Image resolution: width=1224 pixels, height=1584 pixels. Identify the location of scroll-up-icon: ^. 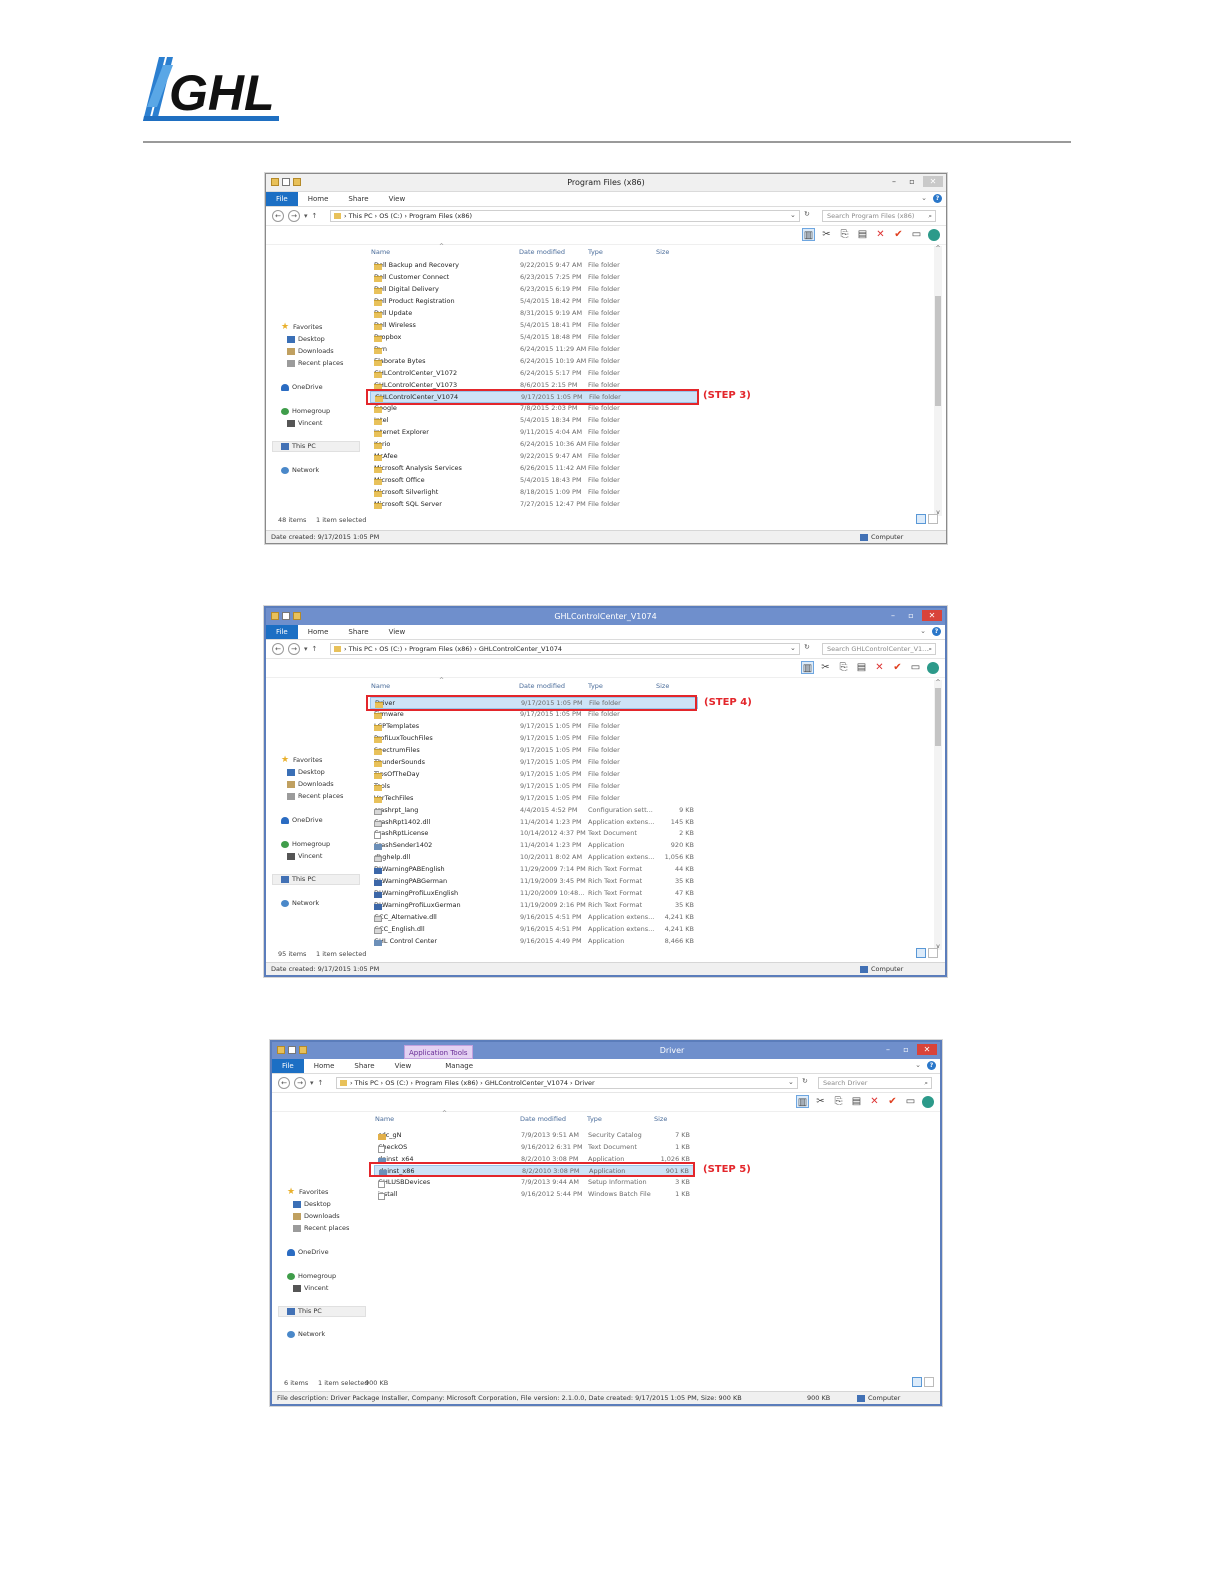
(938, 249).